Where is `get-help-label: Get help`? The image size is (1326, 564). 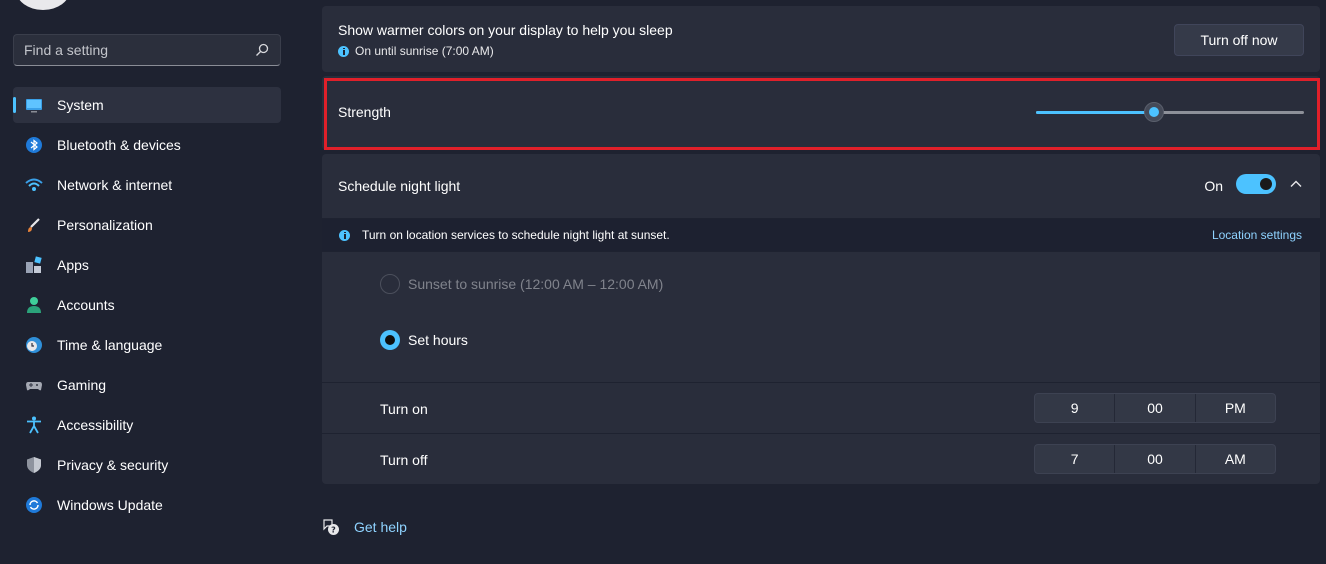 get-help-label: Get help is located at coordinates (380, 527).